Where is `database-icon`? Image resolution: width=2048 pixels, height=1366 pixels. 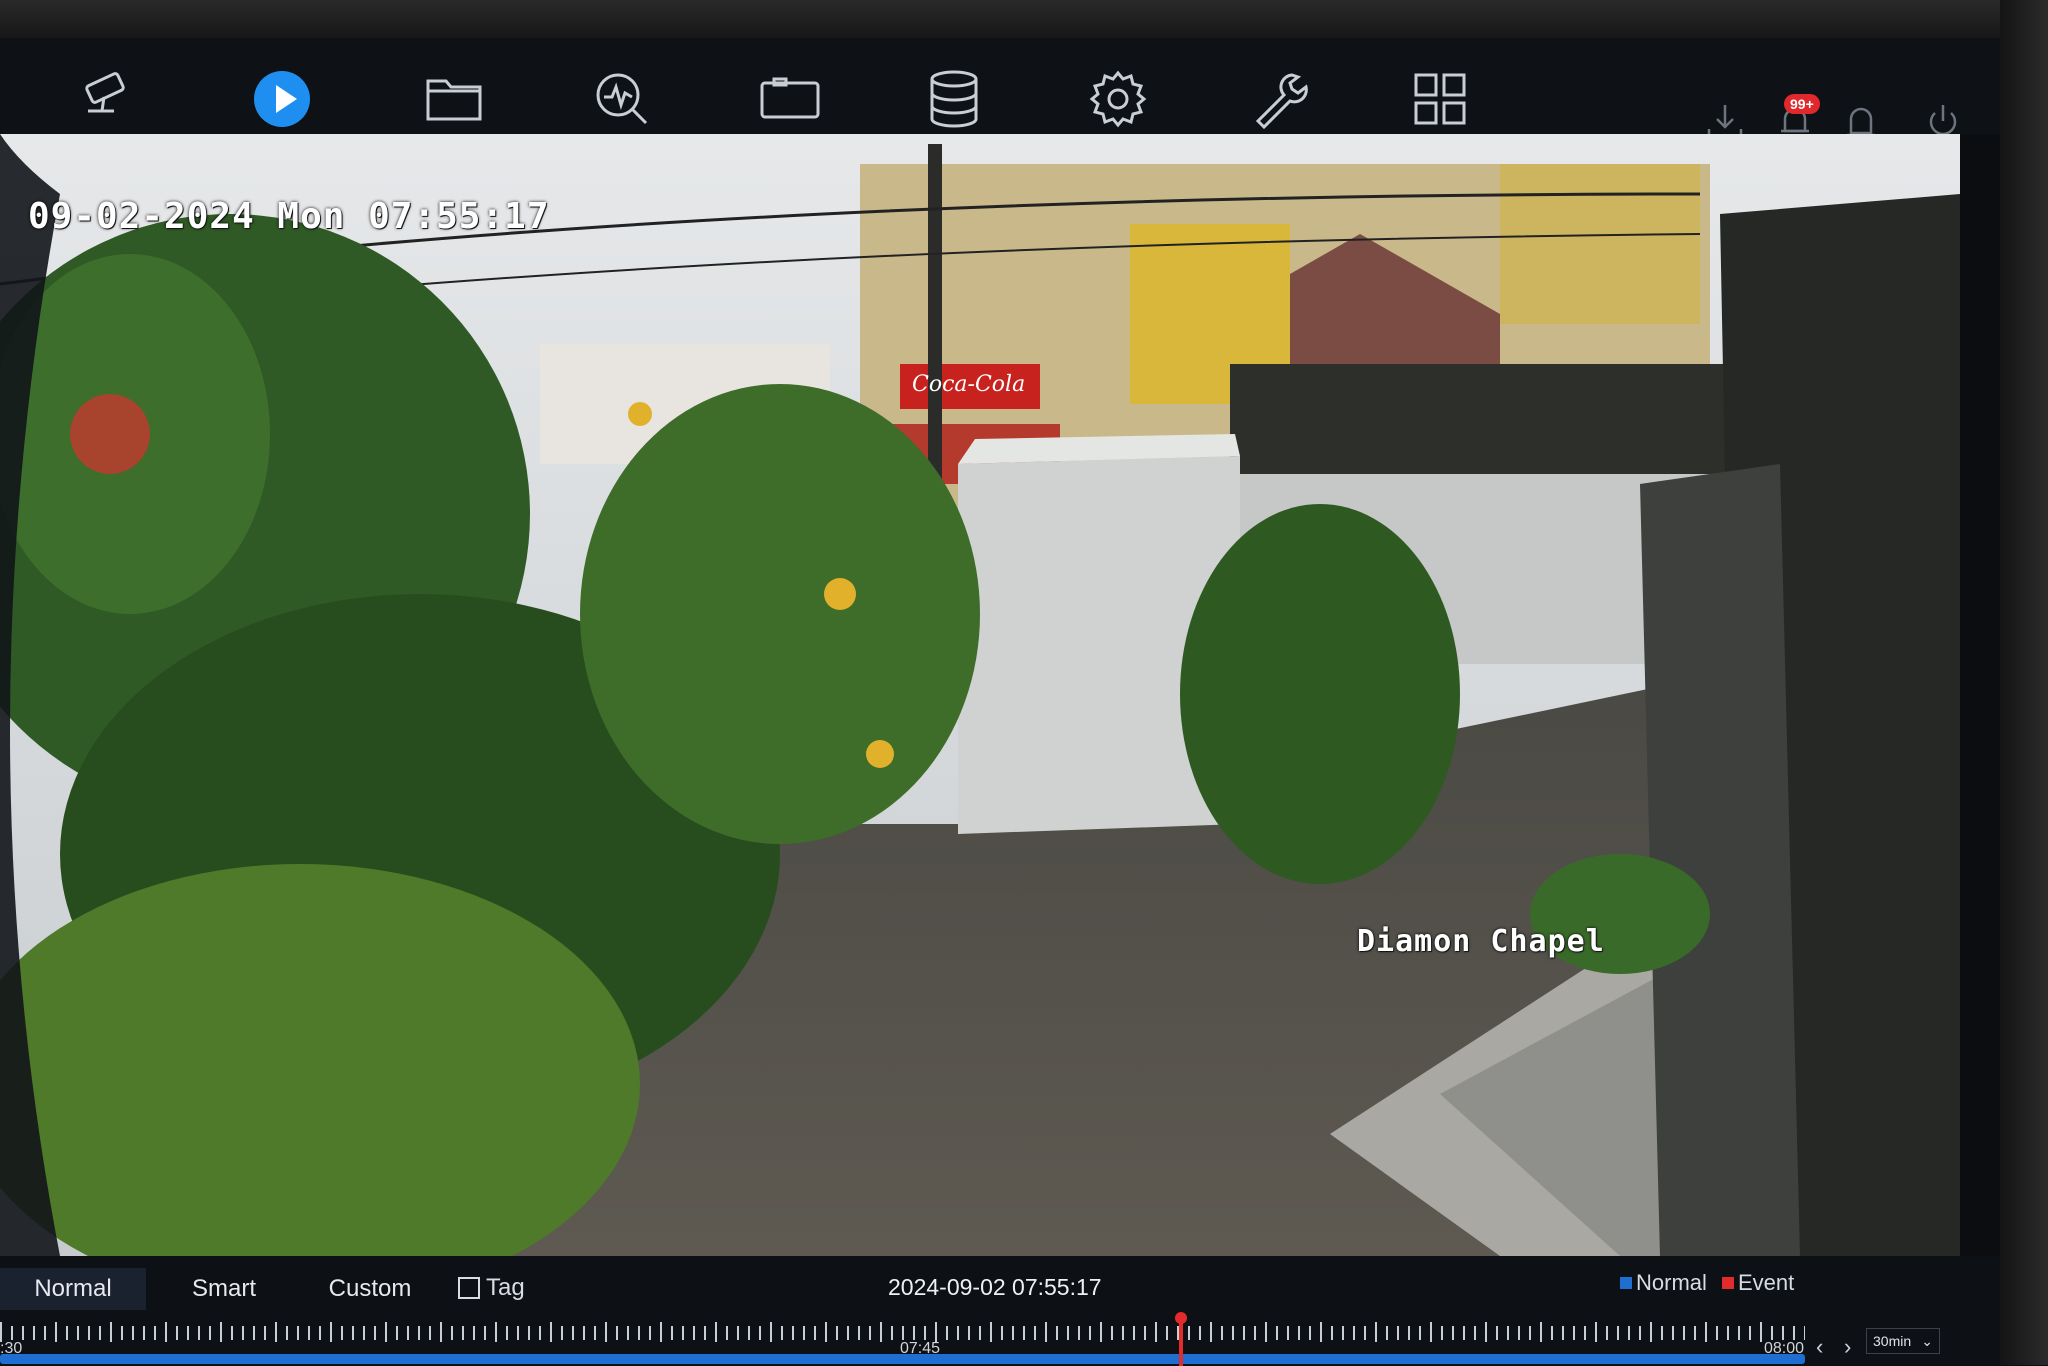
database-icon is located at coordinates (954, 99).